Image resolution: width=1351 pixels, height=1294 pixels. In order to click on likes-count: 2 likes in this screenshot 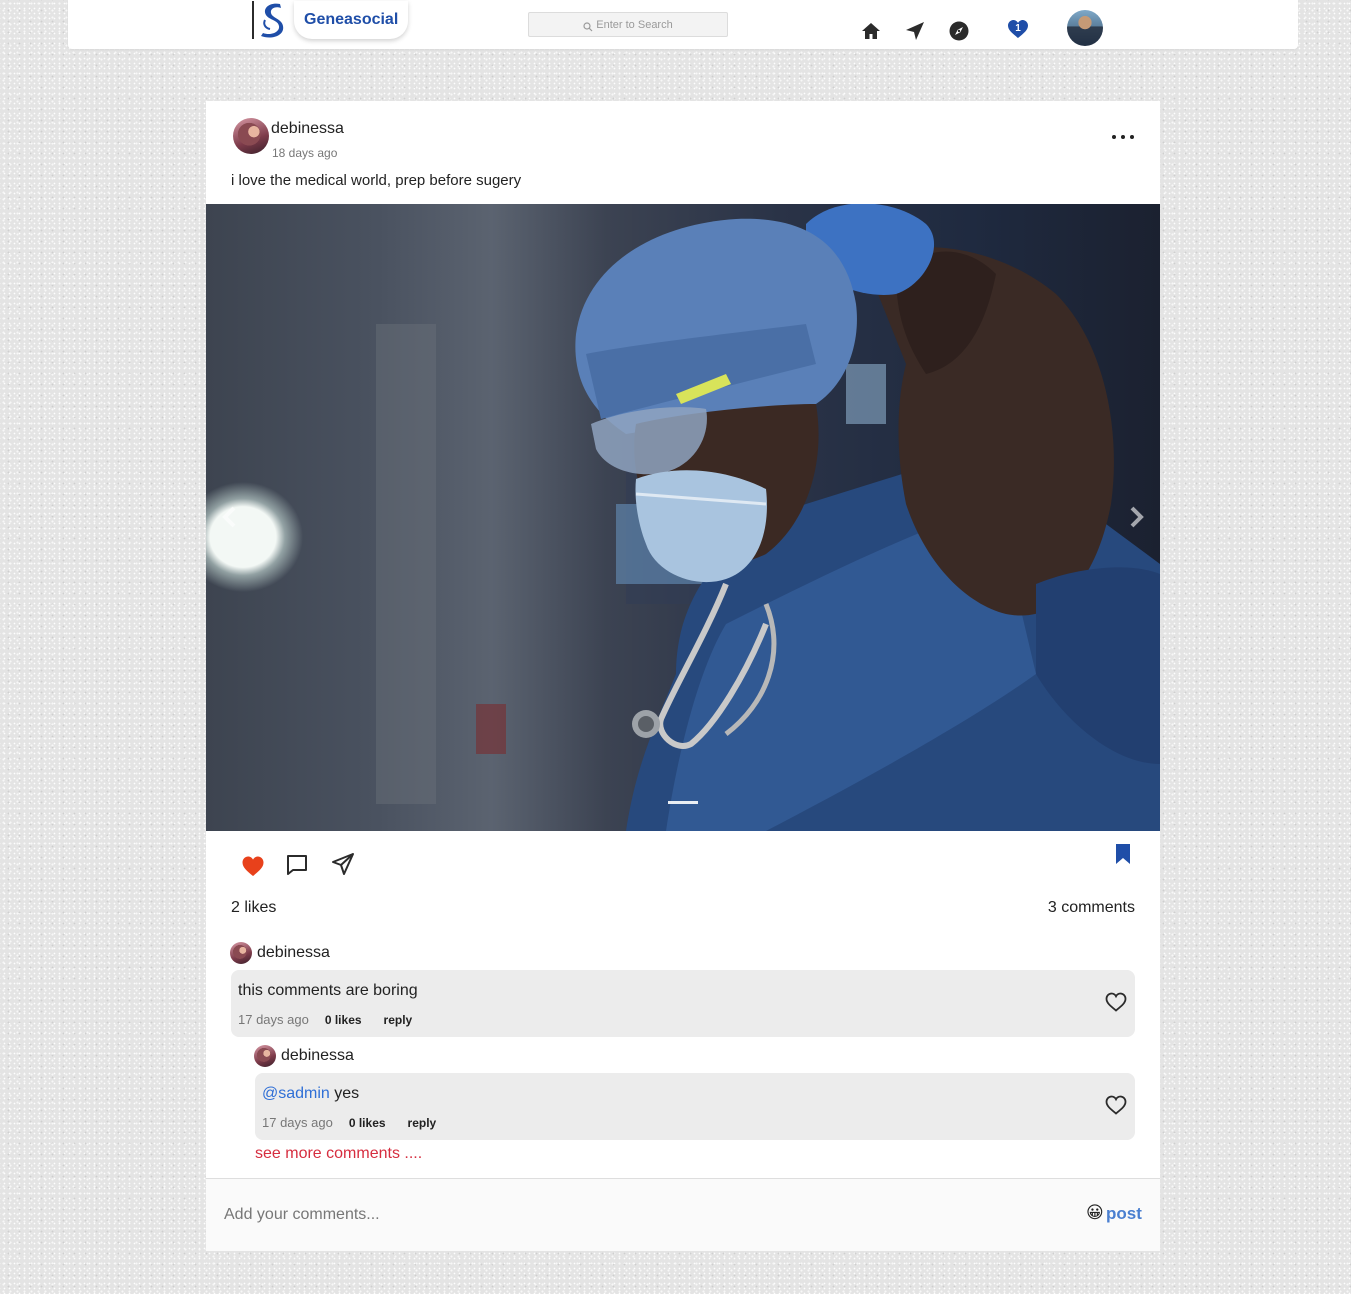, I will do `click(253, 908)`.